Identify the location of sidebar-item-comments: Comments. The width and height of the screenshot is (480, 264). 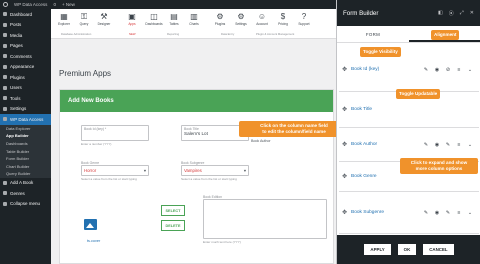
(25, 56).